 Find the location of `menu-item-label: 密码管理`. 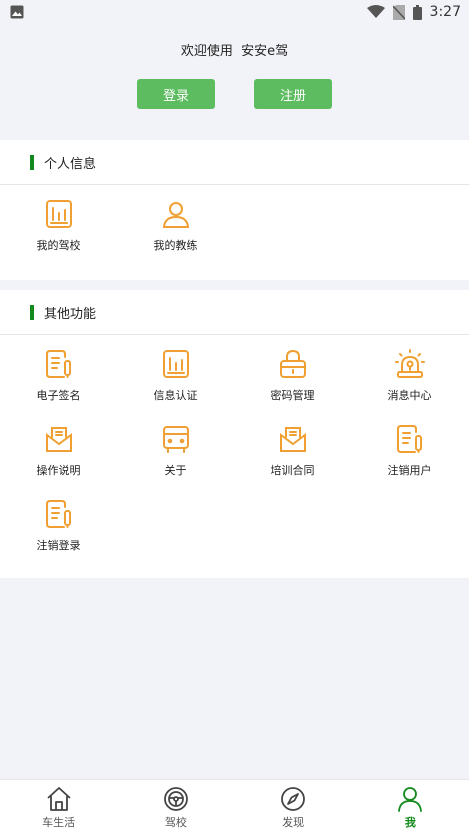

menu-item-label: 密码管理 is located at coordinates (292, 395).